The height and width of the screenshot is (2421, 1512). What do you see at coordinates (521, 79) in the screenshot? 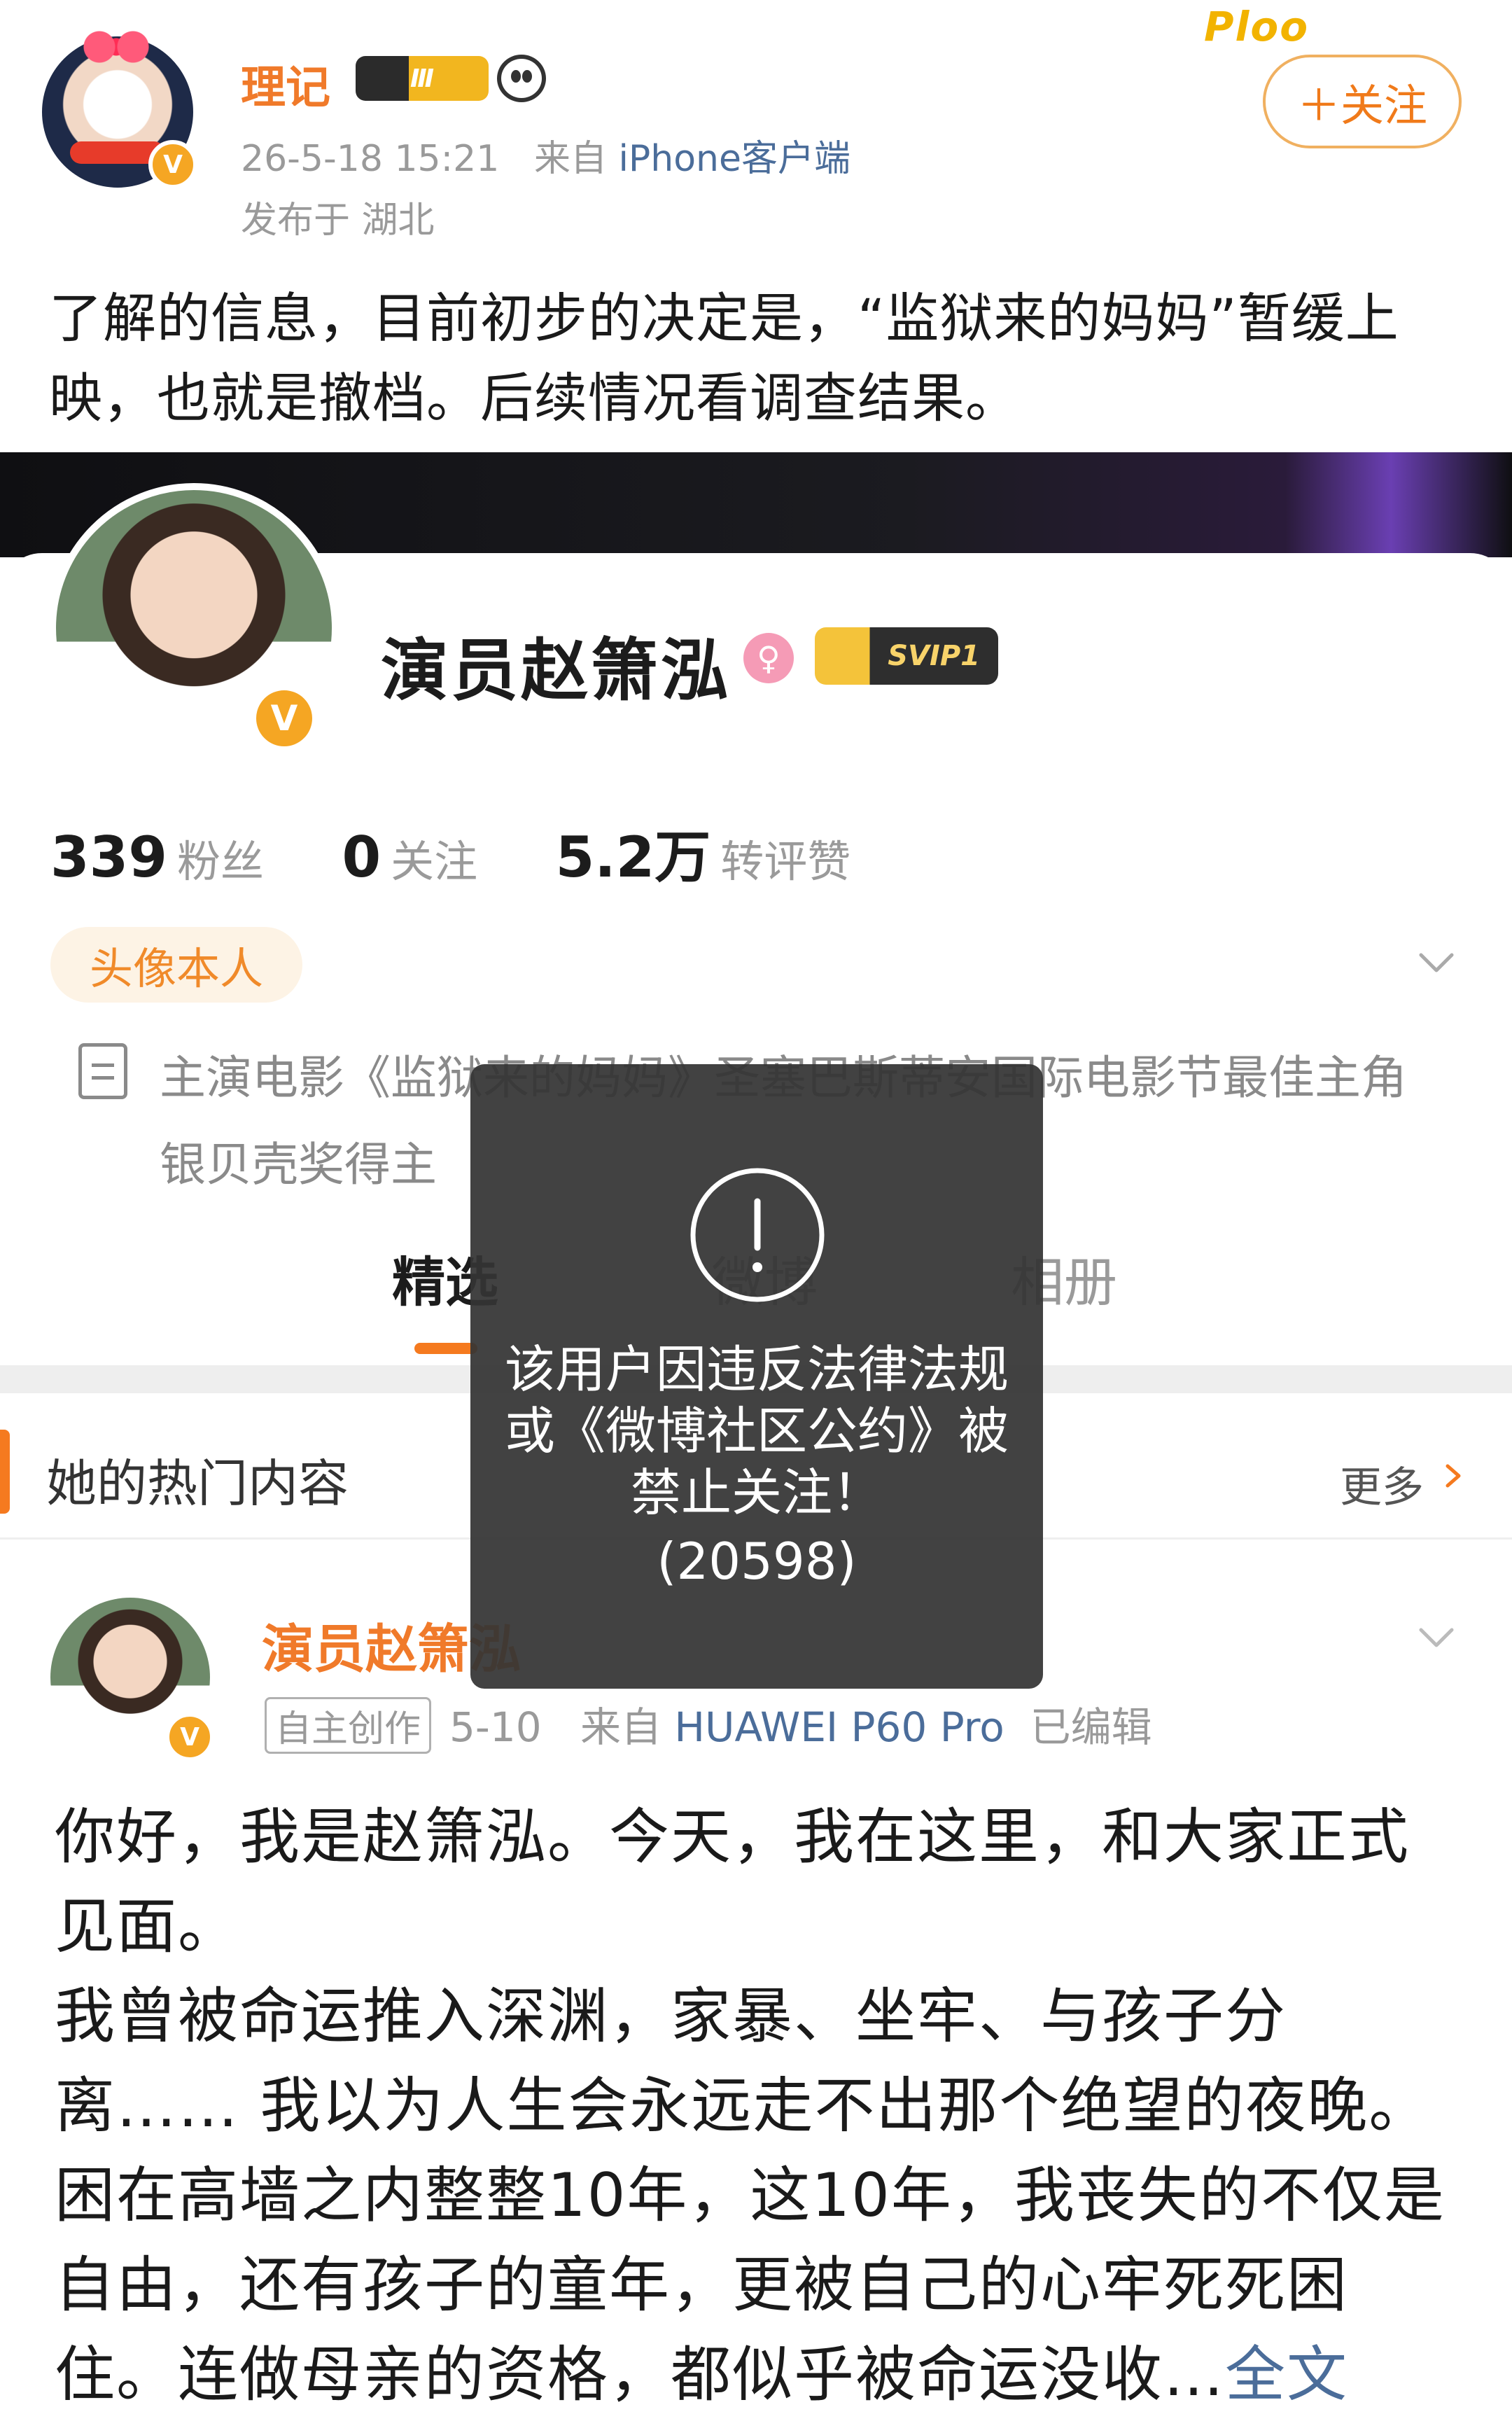
I see `panda-icon` at bounding box center [521, 79].